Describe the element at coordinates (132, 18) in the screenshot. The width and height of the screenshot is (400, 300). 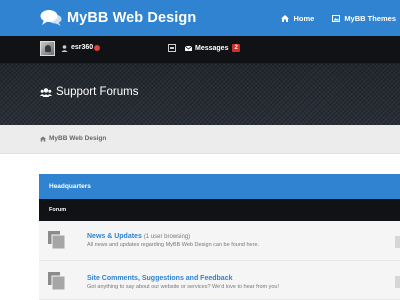
I see `site-title: MyBB Web Design` at that location.